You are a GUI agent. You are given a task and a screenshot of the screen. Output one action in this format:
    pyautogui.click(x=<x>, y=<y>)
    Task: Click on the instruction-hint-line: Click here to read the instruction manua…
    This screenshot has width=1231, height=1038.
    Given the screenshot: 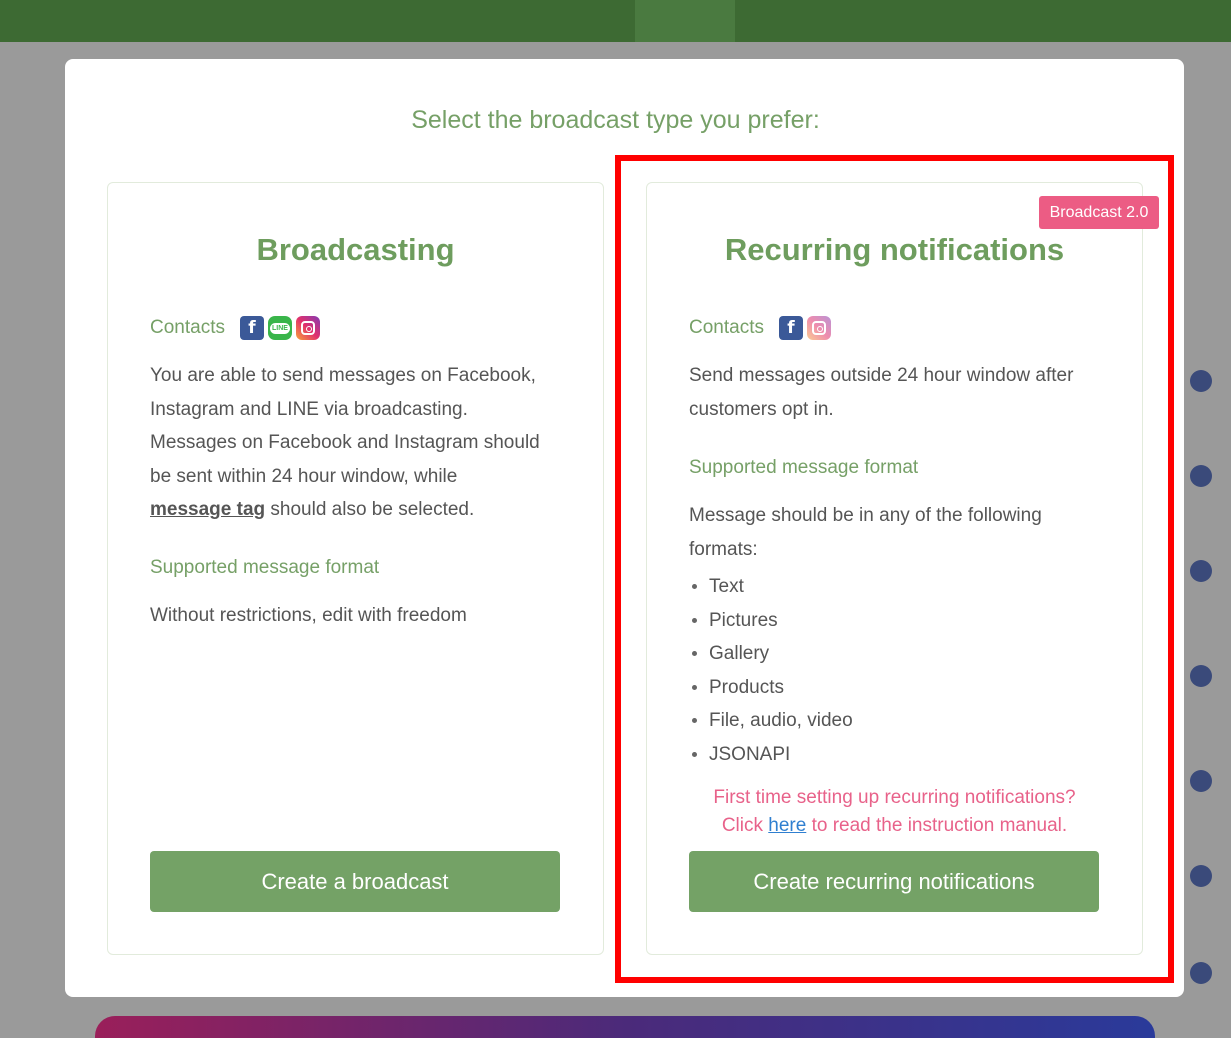 What is the action you would take?
    pyautogui.click(x=894, y=826)
    